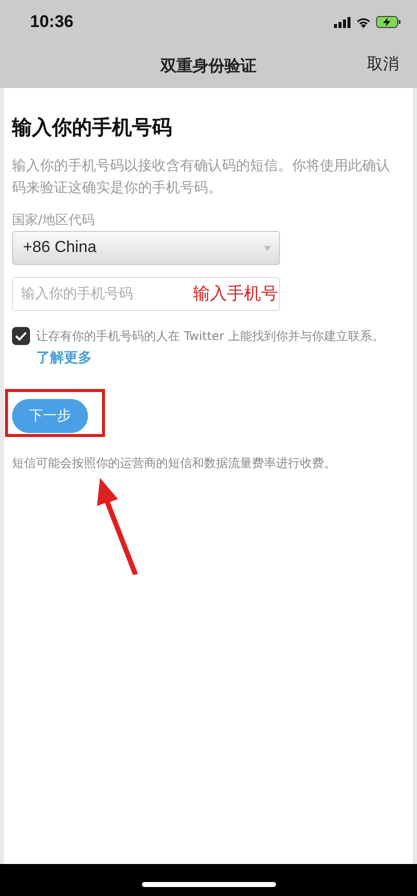  What do you see at coordinates (235, 294) in the screenshot?
I see `annotation-text: 输入手机号` at bounding box center [235, 294].